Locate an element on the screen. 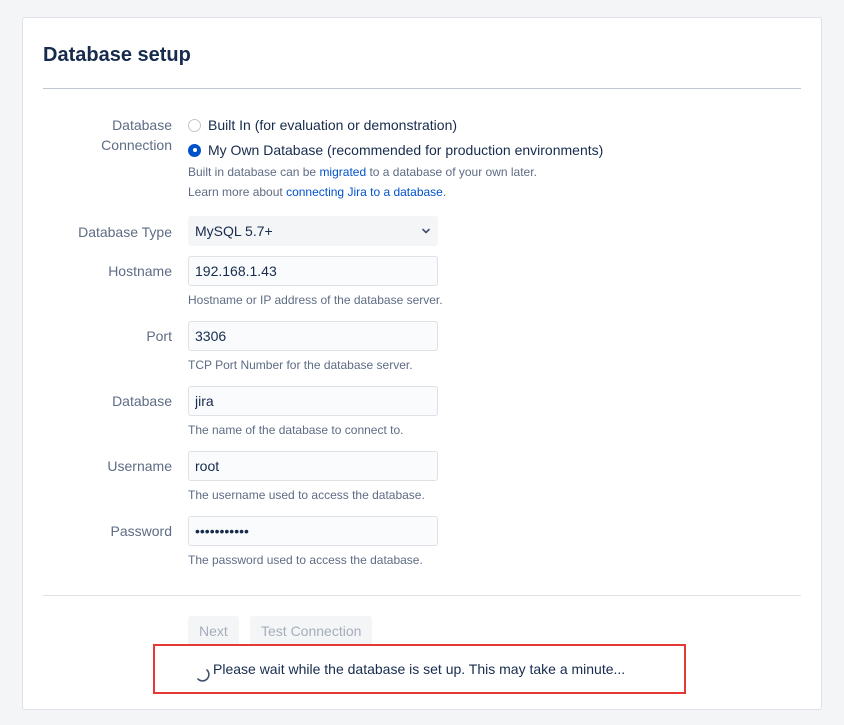 The height and width of the screenshot is (725, 844). loading-spinner-icon is located at coordinates (203, 675).